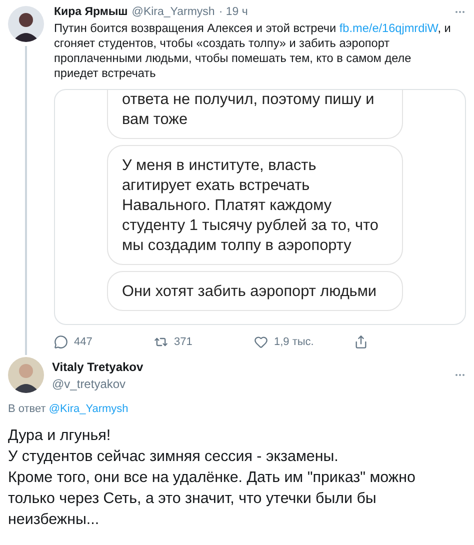  What do you see at coordinates (233, 12) in the screenshot?
I see `tweet-time: · 19 ч` at bounding box center [233, 12].